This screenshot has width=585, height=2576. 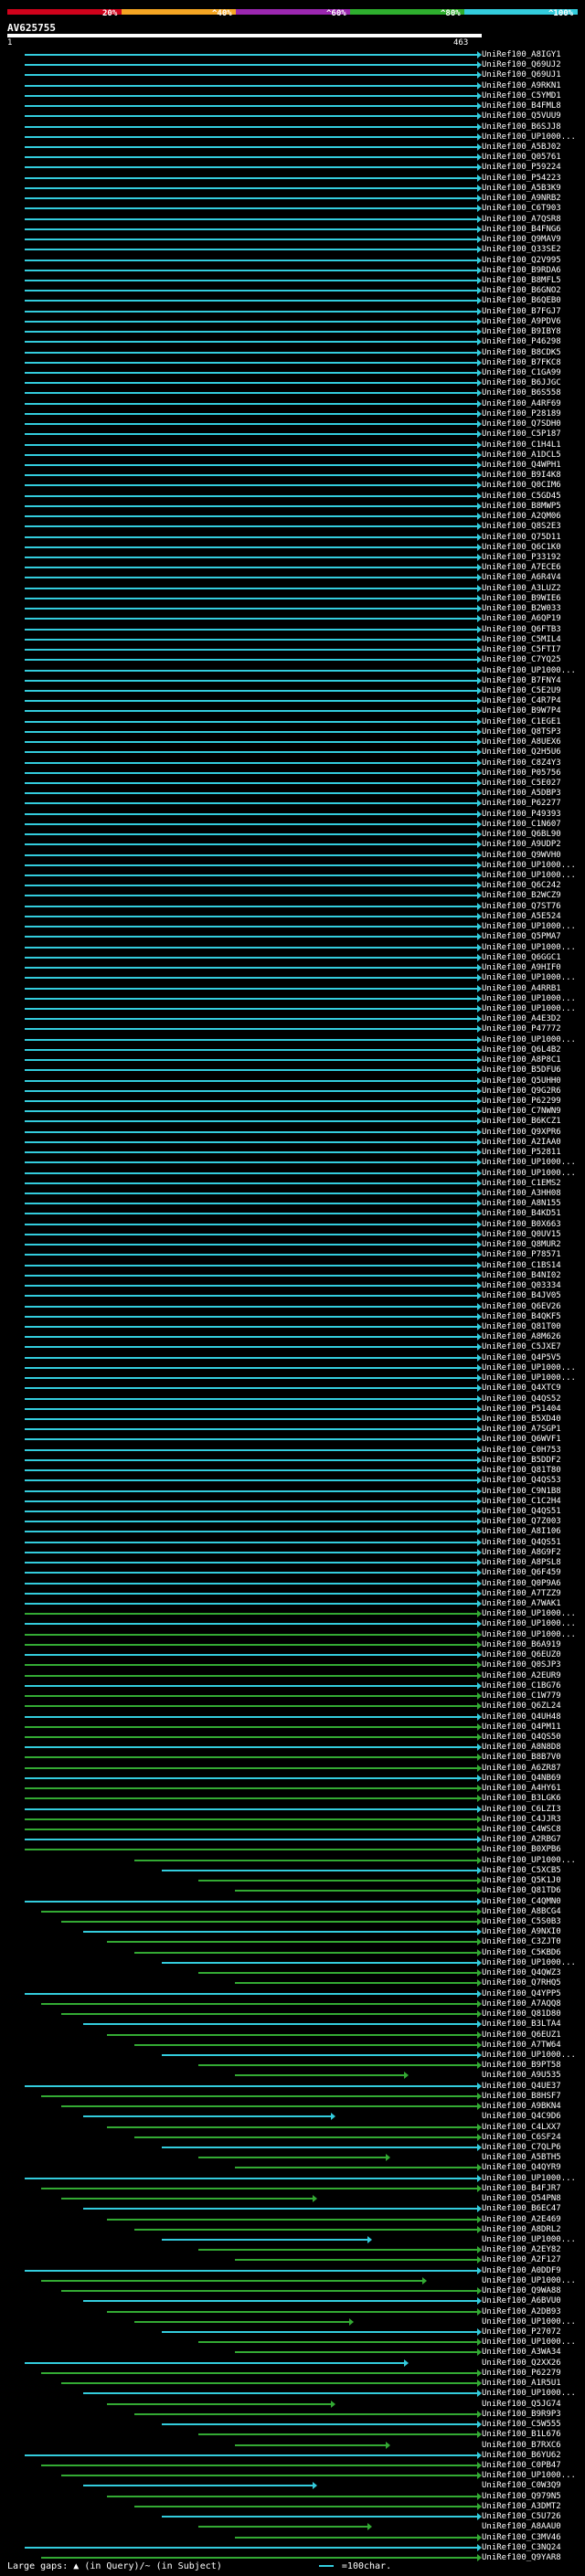 I want to click on hit-label-link: UniRef100_C4QMN0, so click(x=521, y=1902).